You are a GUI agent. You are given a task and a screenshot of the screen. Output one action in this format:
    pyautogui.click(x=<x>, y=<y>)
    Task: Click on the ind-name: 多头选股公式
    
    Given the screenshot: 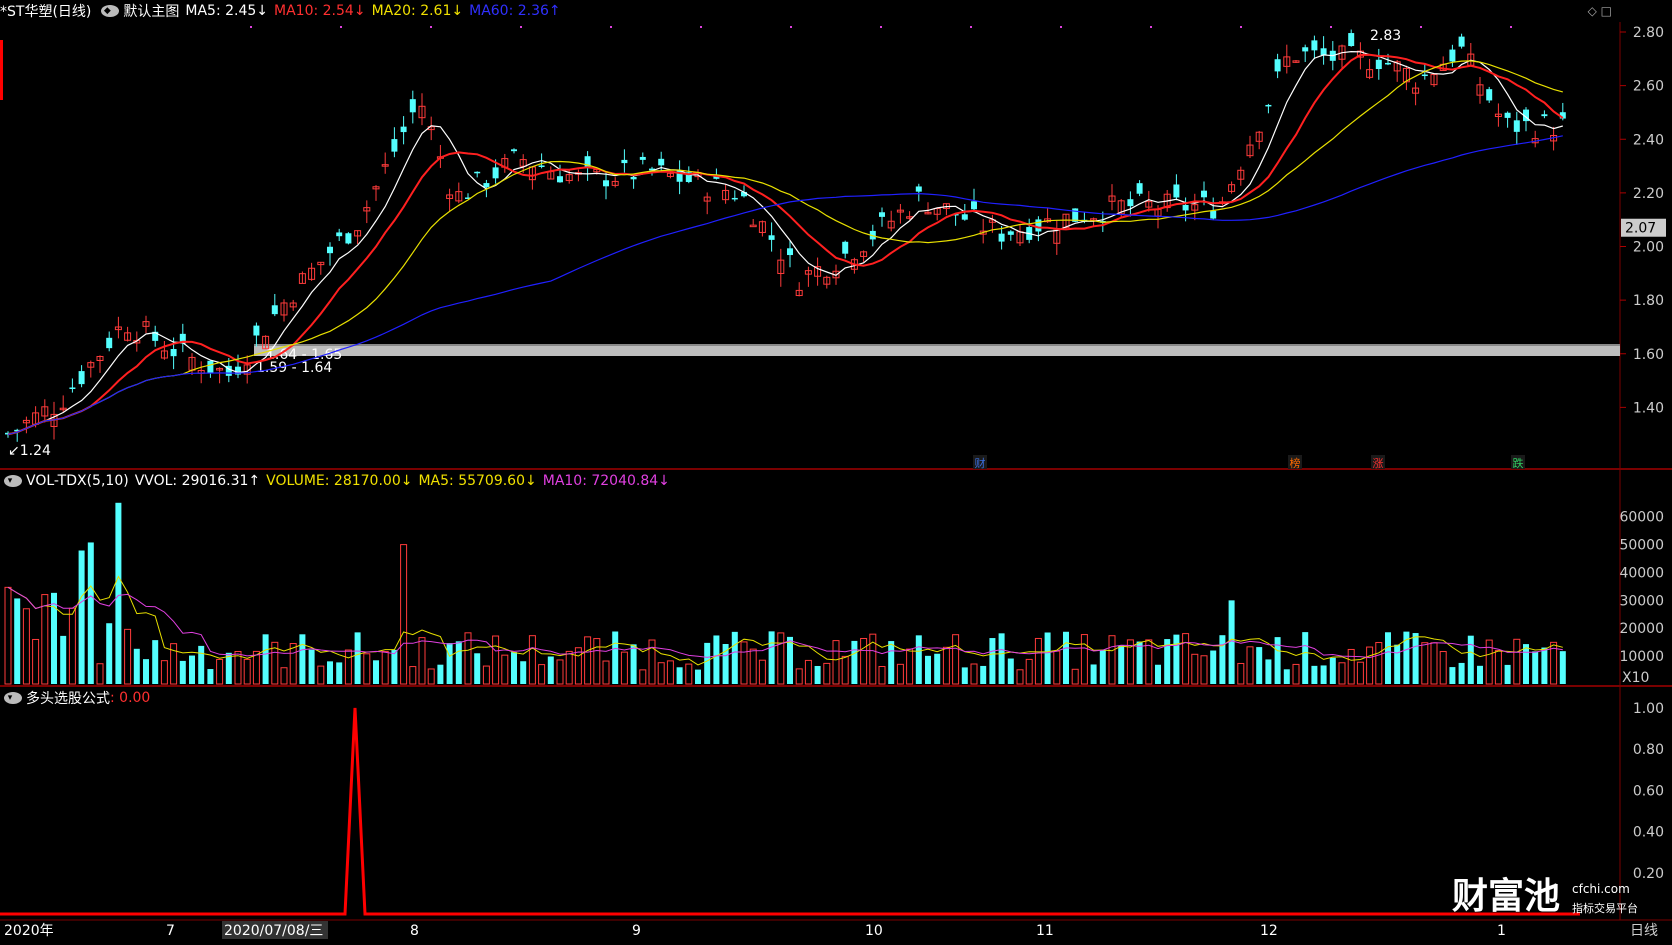 What is the action you would take?
    pyautogui.click(x=68, y=698)
    